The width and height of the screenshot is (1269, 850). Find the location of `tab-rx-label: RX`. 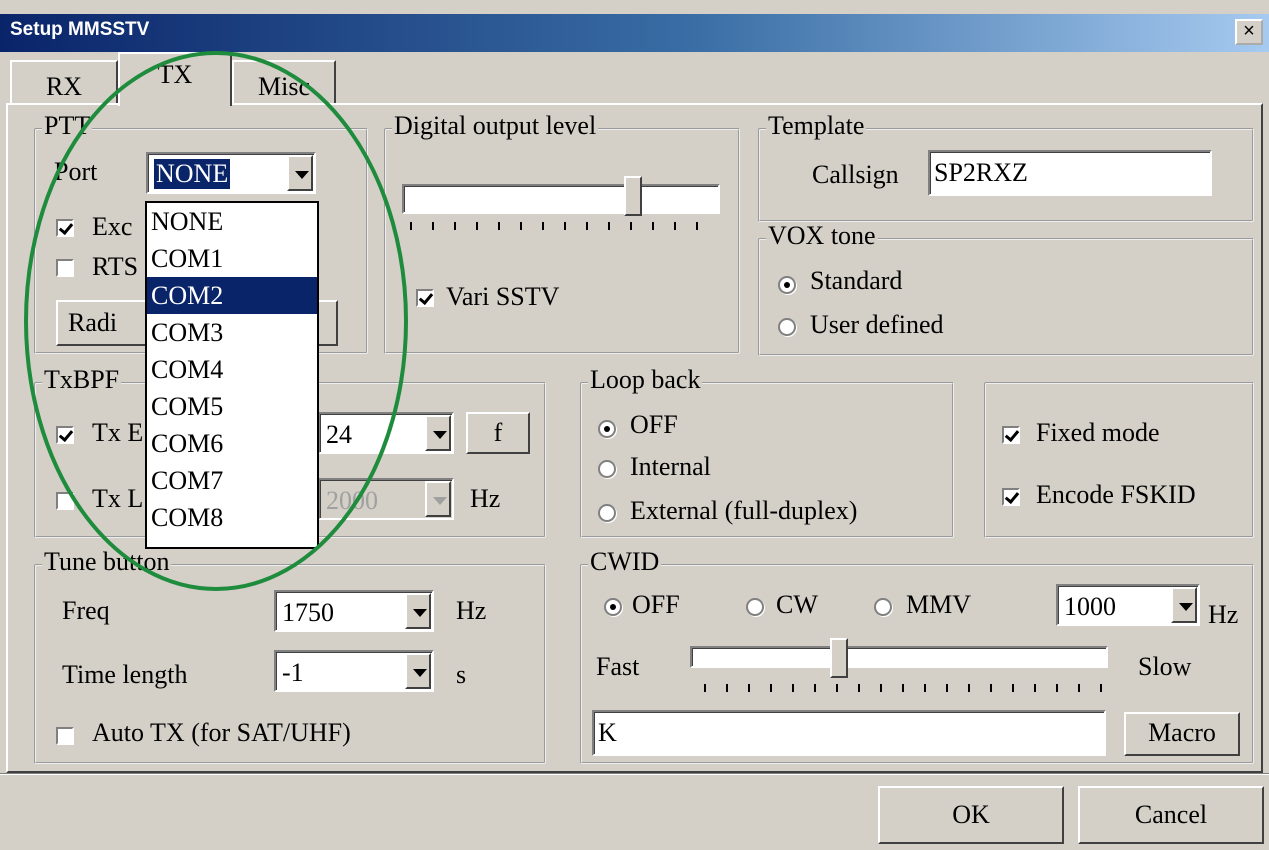

tab-rx-label: RX is located at coordinates (64, 86).